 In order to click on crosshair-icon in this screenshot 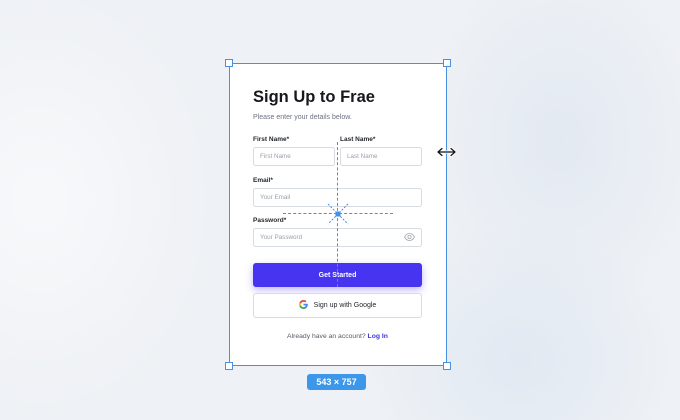, I will do `click(338, 214)`.